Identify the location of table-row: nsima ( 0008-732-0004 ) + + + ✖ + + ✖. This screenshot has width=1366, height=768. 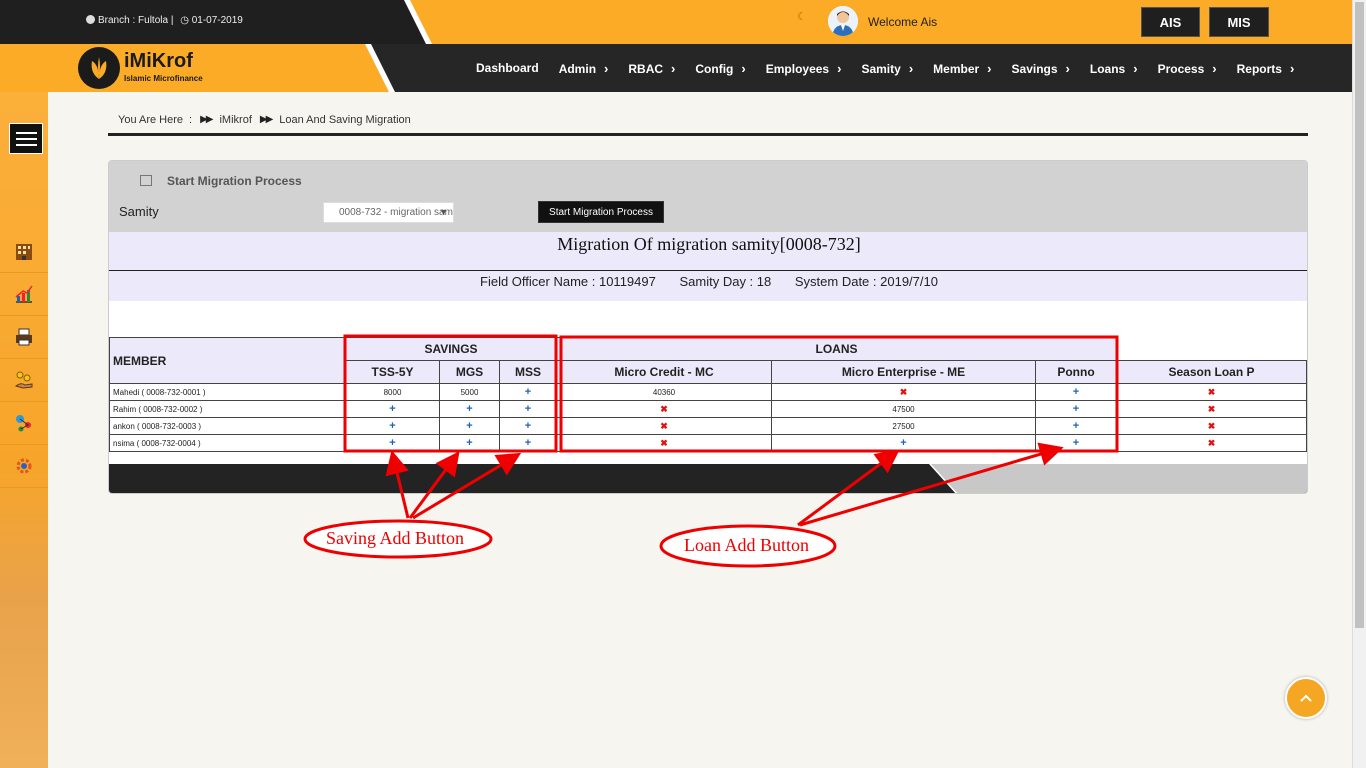
(708, 443).